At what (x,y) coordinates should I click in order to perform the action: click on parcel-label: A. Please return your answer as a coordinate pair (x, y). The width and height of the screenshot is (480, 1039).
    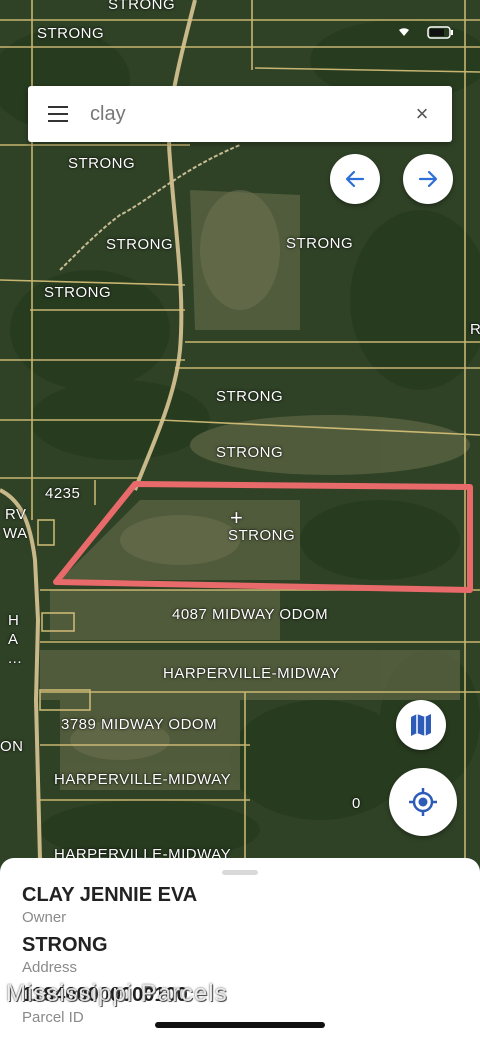
    Looking at the image, I should click on (13, 639).